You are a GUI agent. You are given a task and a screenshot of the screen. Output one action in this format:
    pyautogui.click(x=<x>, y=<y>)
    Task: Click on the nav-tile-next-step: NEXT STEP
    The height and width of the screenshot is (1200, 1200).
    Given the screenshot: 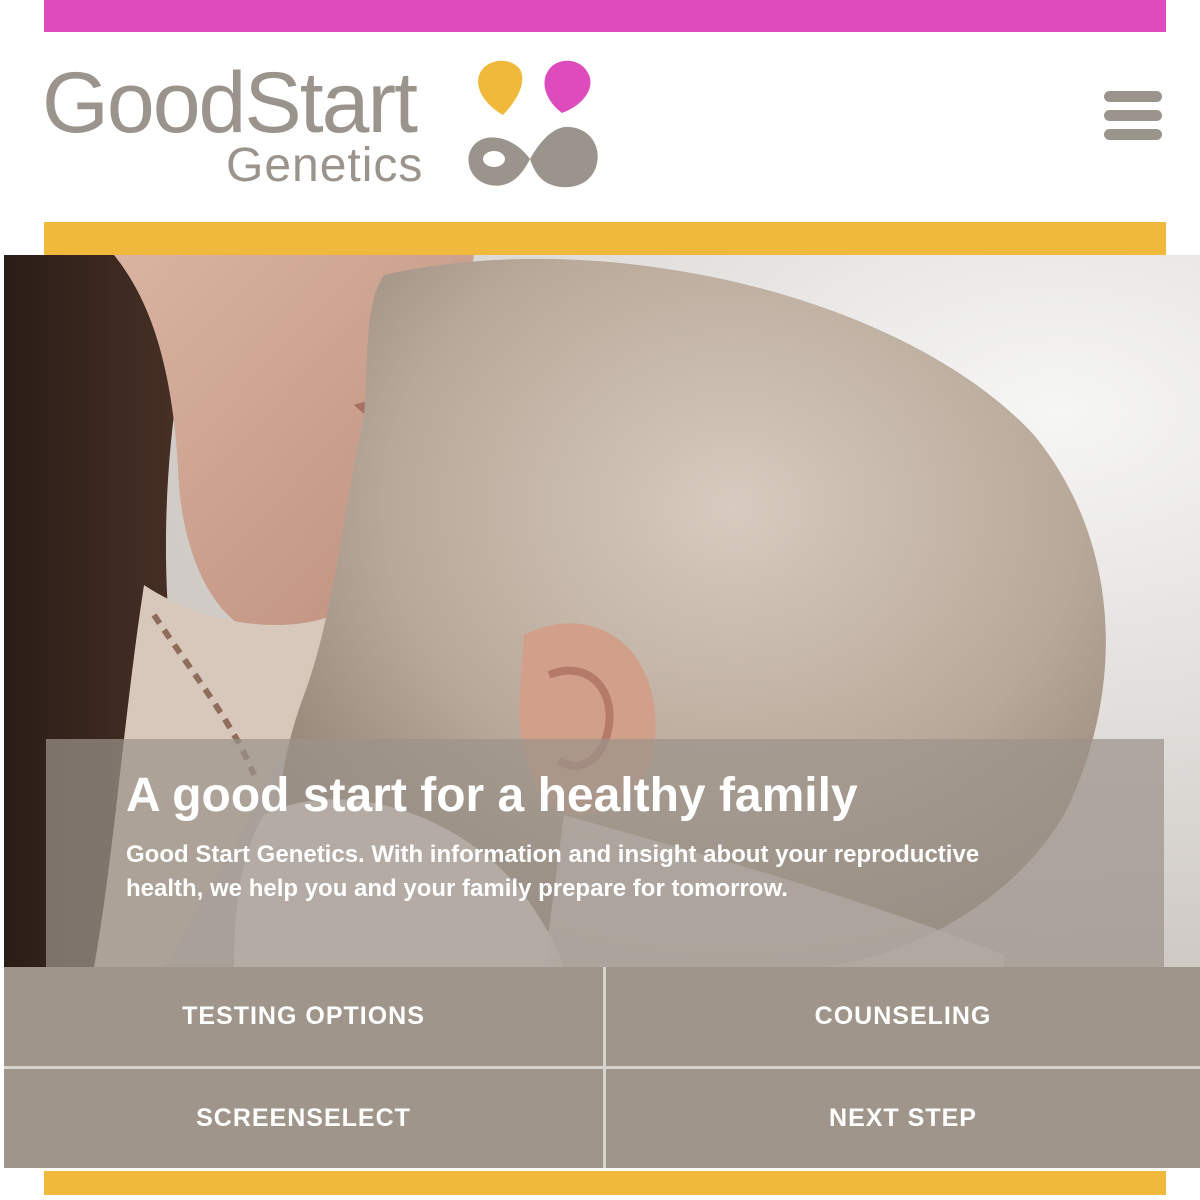 What is the action you would take?
    pyautogui.click(x=903, y=1118)
    